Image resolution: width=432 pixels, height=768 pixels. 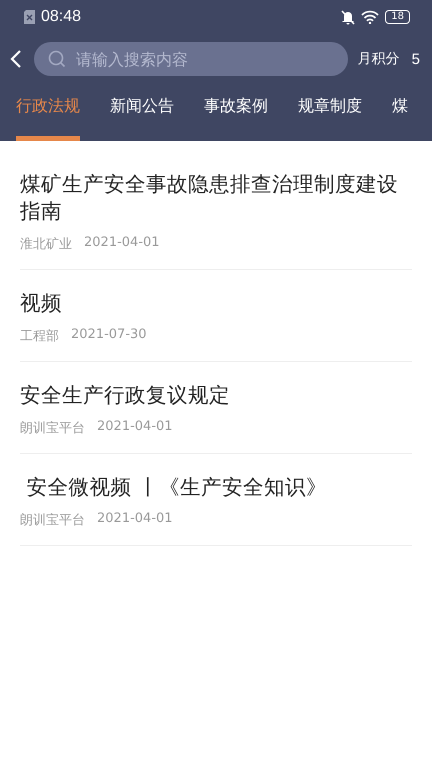 I want to click on category-tab: 新闻公告, so click(x=142, y=116).